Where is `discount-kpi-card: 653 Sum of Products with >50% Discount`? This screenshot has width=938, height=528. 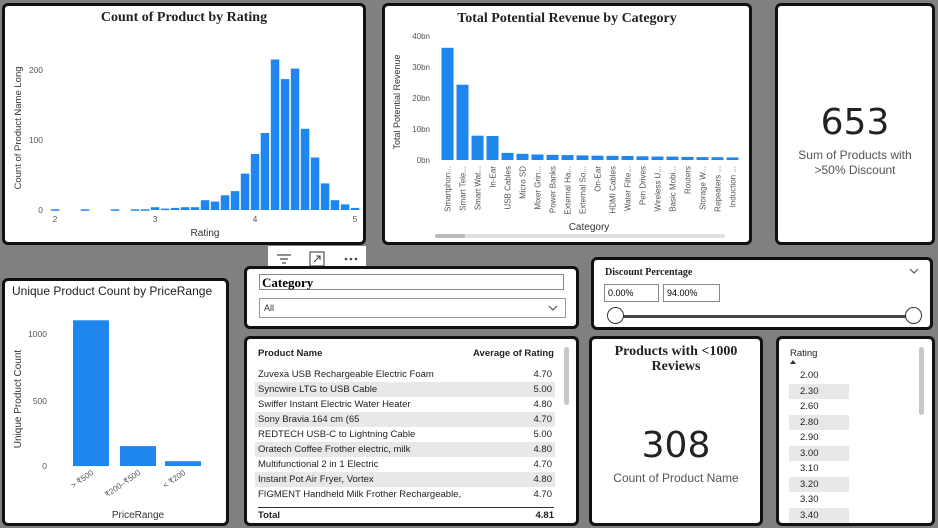 discount-kpi-card: 653 Sum of Products with >50% Discount is located at coordinates (855, 124).